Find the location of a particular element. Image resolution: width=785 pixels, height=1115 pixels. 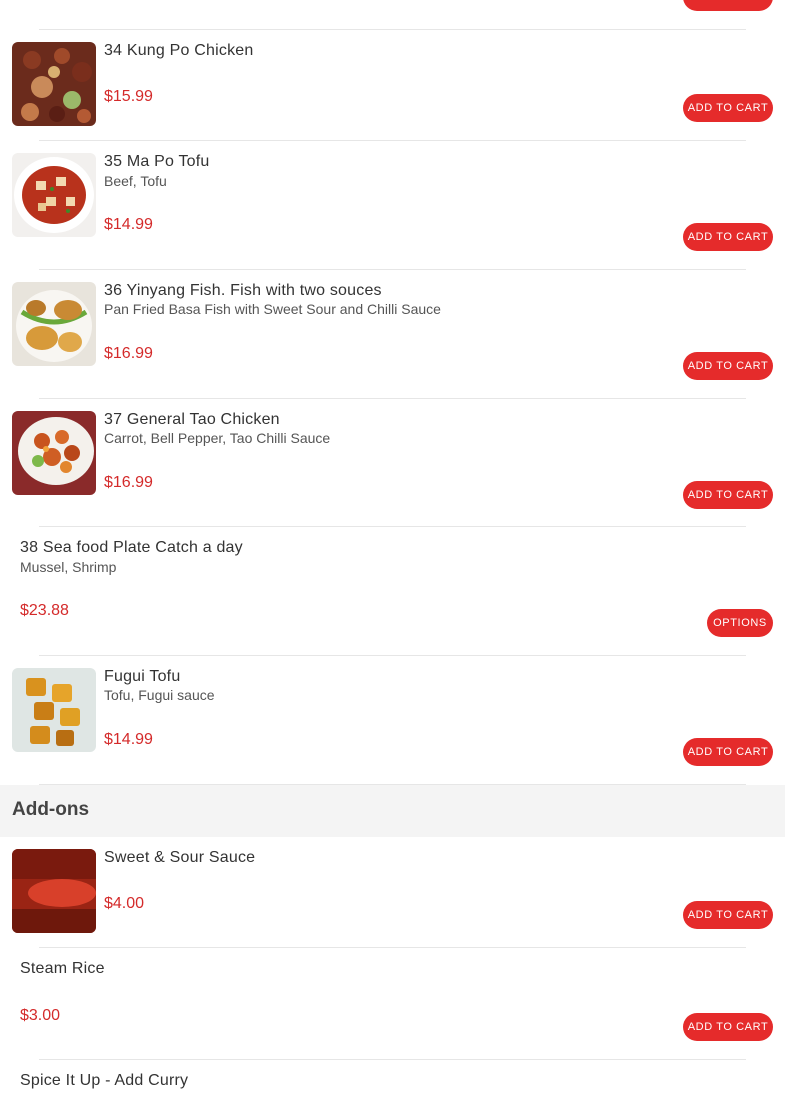

item-name: Sweet & Sour Sauce is located at coordinates (180, 857).